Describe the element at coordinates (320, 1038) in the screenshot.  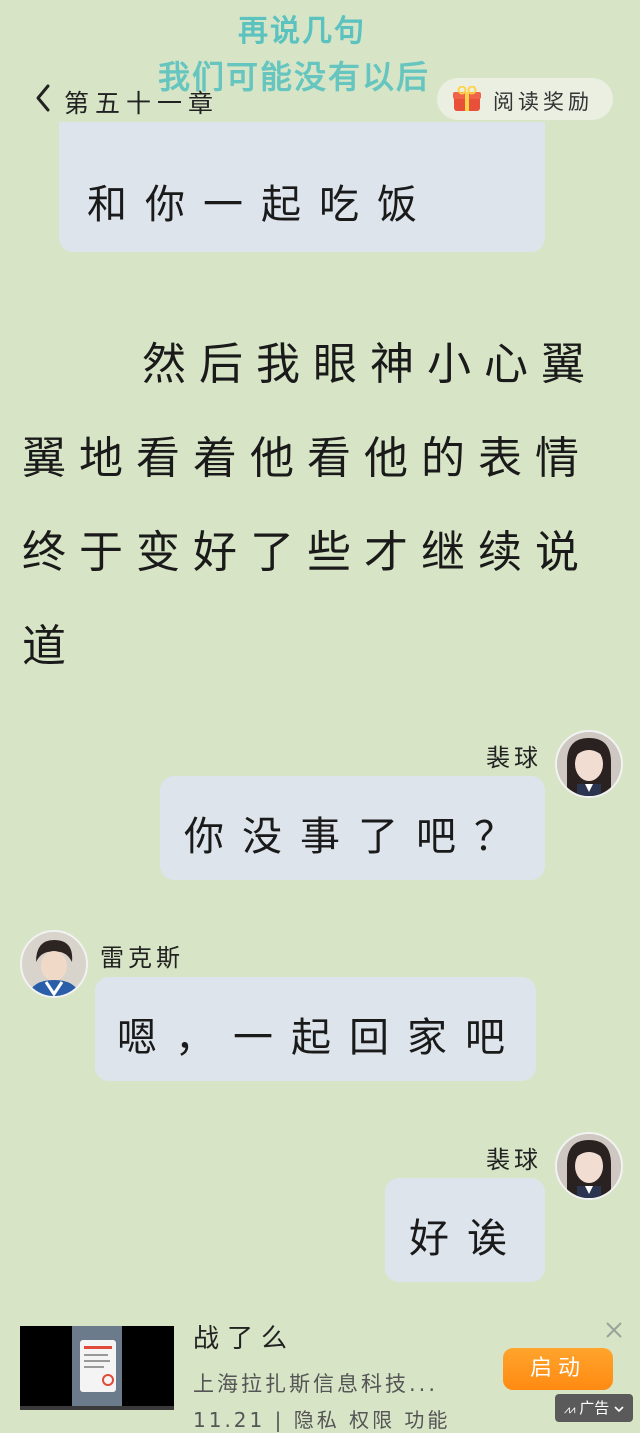
I see `message-text: 嗯，一起回家吧` at that location.